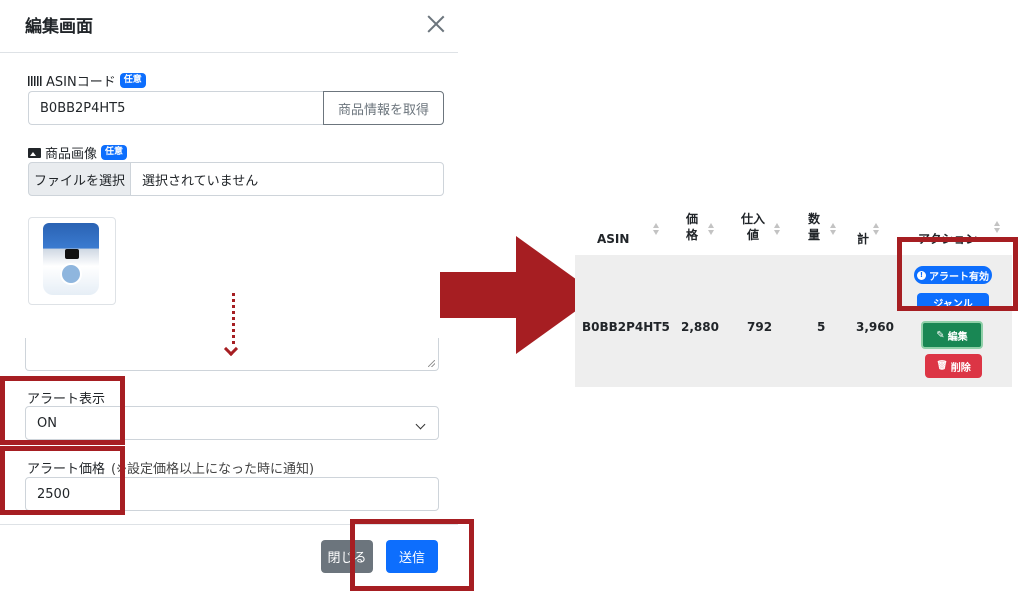 The height and width of the screenshot is (591, 1024). Describe the element at coordinates (700, 327) in the screenshot. I see `cell-price: 2,880` at that location.